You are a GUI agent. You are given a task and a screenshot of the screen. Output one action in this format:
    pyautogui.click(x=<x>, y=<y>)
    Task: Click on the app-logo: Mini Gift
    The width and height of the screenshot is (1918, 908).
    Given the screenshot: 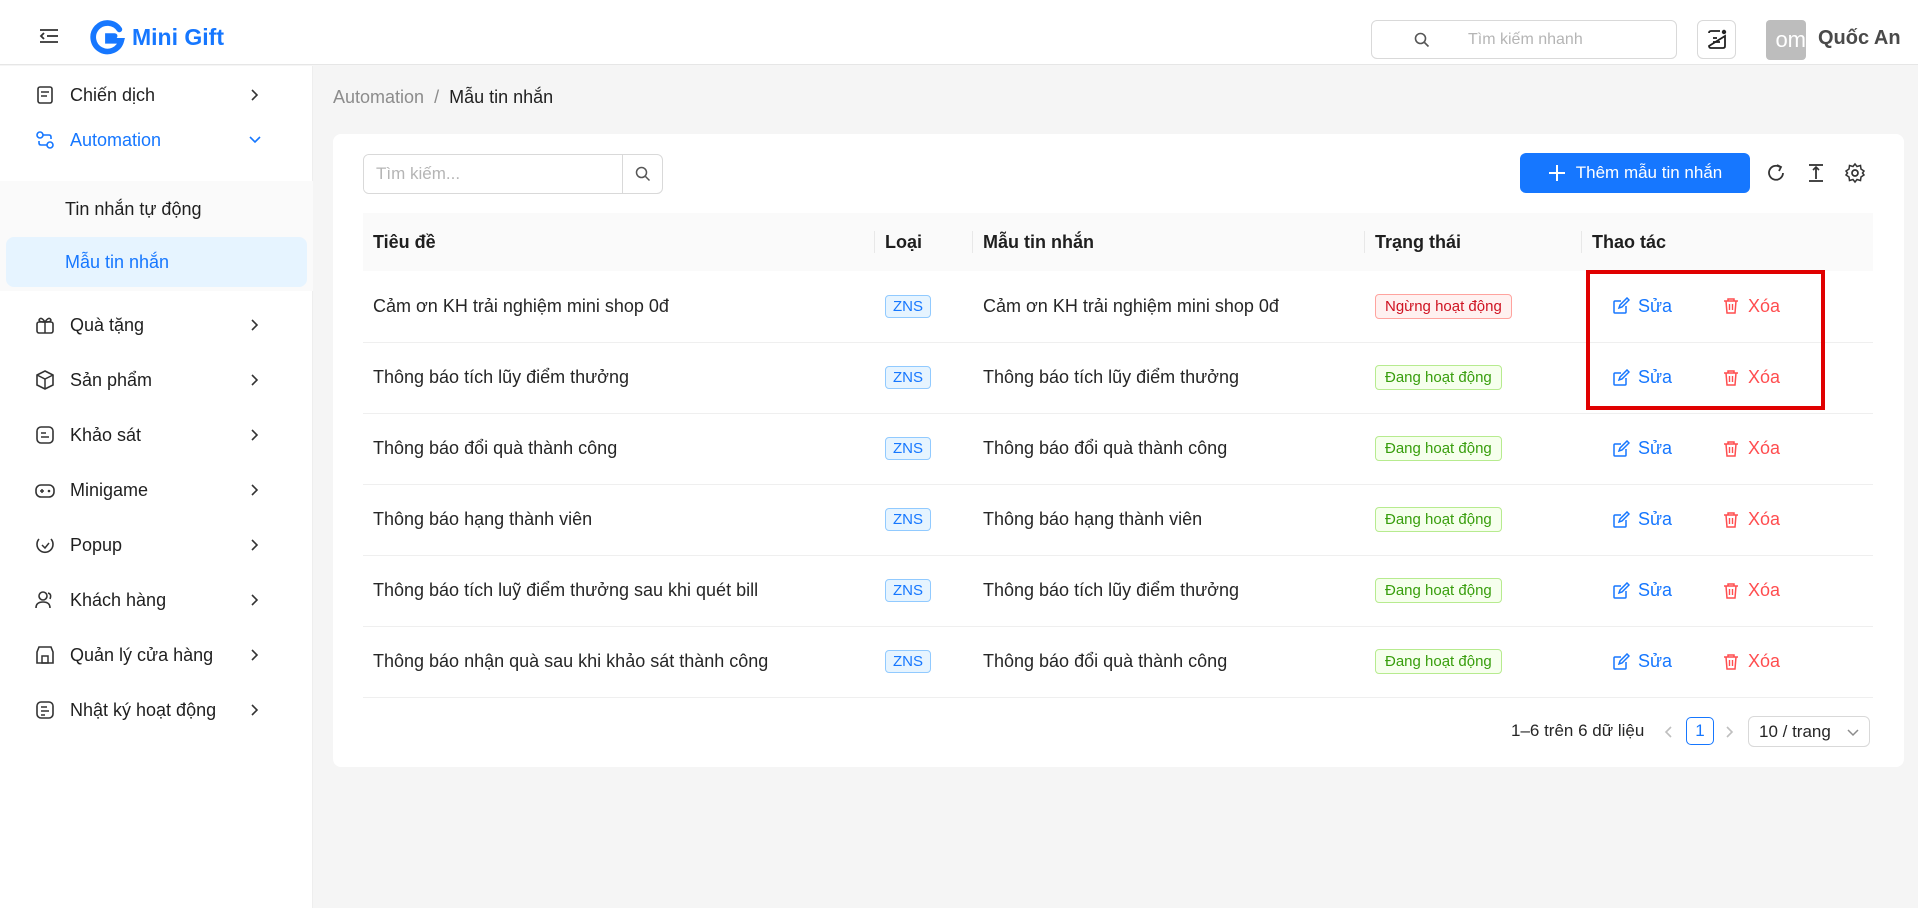 What is the action you would take?
    pyautogui.click(x=156, y=37)
    